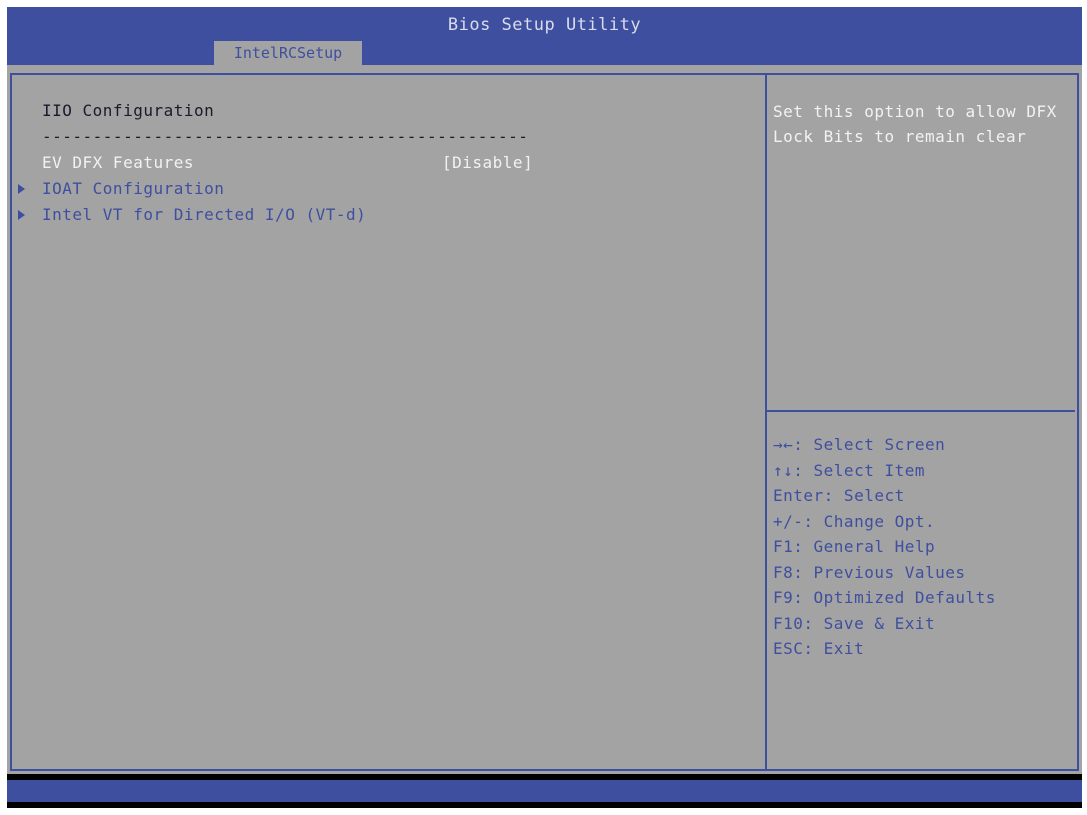 The width and height of the screenshot is (1087, 815). Describe the element at coordinates (204, 214) in the screenshot. I see `submenu-intel-vt-d: Intel VT for Directed I/O (VT-d)` at that location.